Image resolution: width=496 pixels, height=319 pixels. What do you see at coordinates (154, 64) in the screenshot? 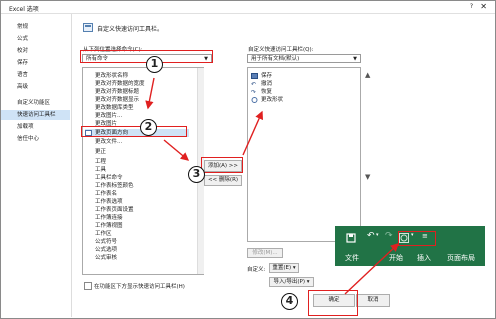
I see `step-marker-1: 1` at bounding box center [154, 64].